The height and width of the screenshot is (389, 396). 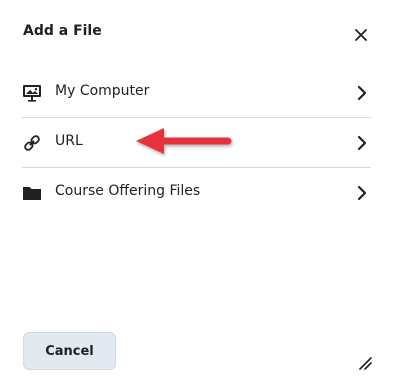 I want to click on list-item-label: Course Offering Files, so click(x=128, y=191).